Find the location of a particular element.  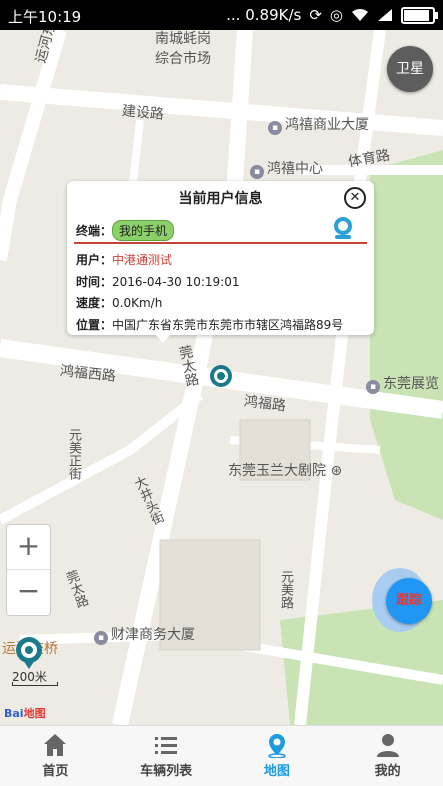

map-label-theatre: 东莞玉兰大剧院 ⊛ is located at coordinates (285, 471).